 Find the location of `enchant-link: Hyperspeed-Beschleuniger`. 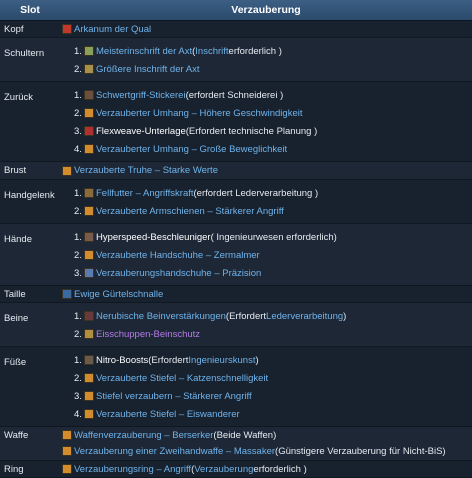

enchant-link: Hyperspeed-Beschleuniger is located at coordinates (153, 237).